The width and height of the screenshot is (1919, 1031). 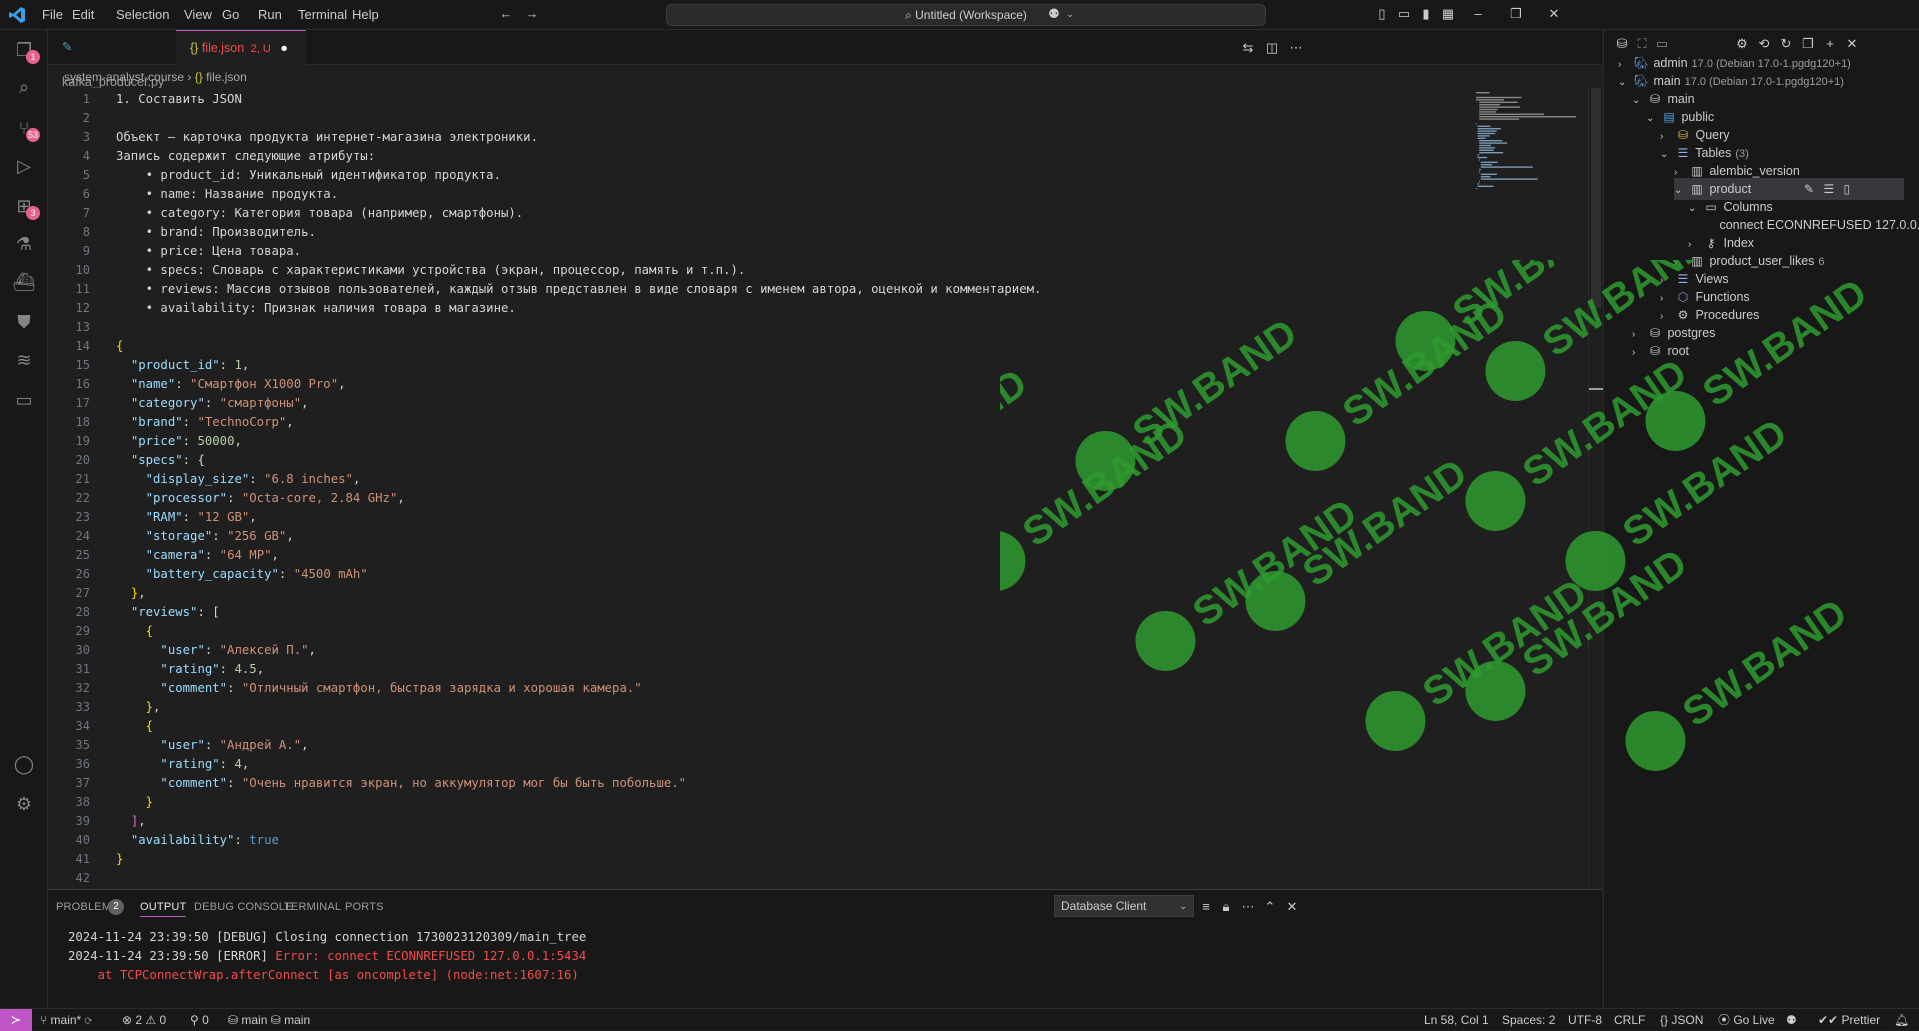 What do you see at coordinates (24, 804) in the screenshot?
I see `settings-gear-icon: ⚙` at bounding box center [24, 804].